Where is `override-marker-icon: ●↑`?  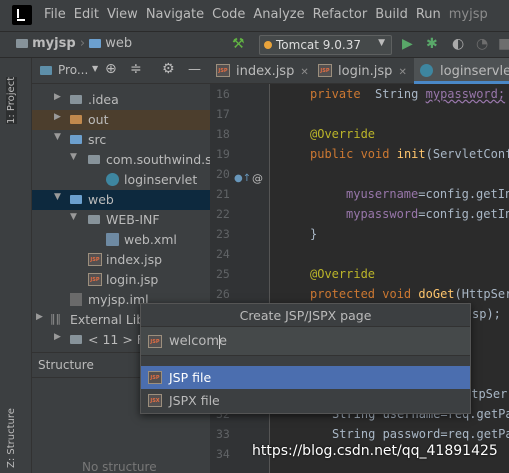 override-marker-icon: ●↑ is located at coordinates (242, 178).